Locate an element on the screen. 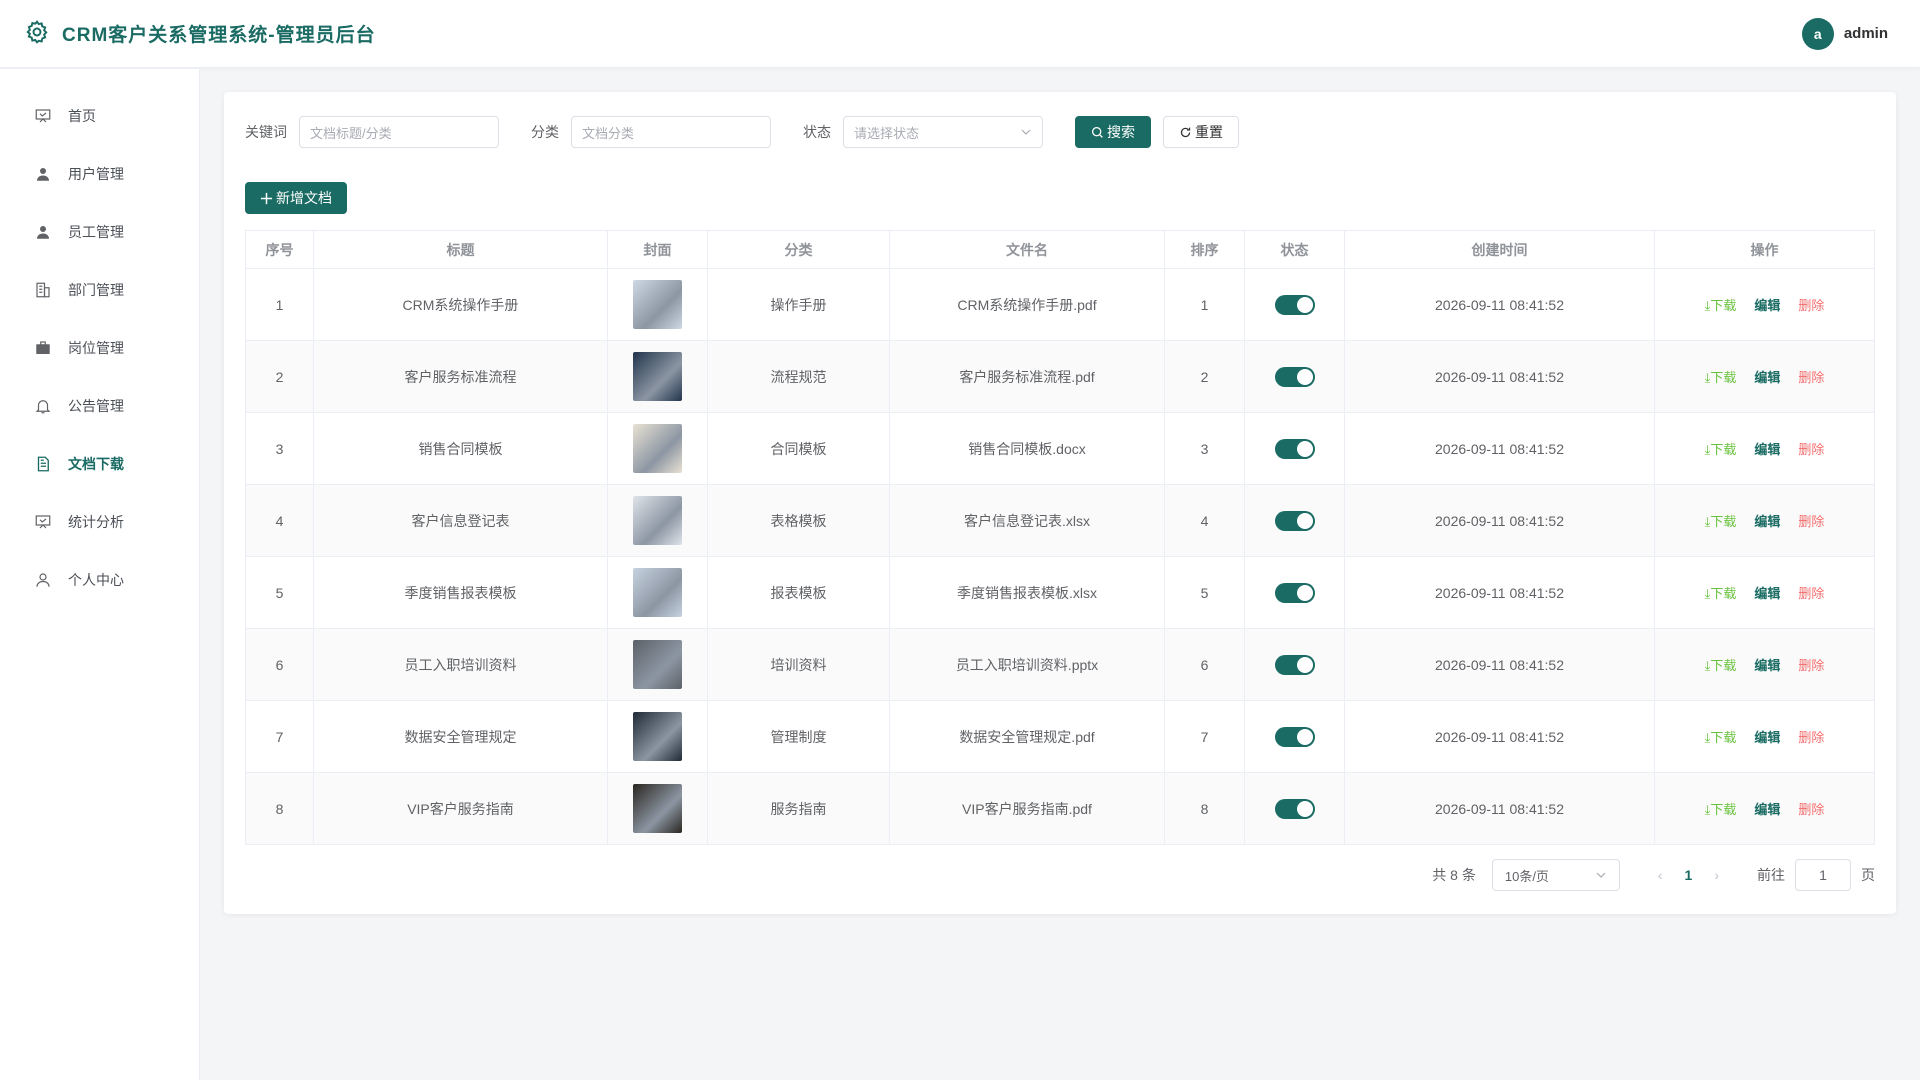  page-size-select: 10条/页 is located at coordinates (1555, 875).